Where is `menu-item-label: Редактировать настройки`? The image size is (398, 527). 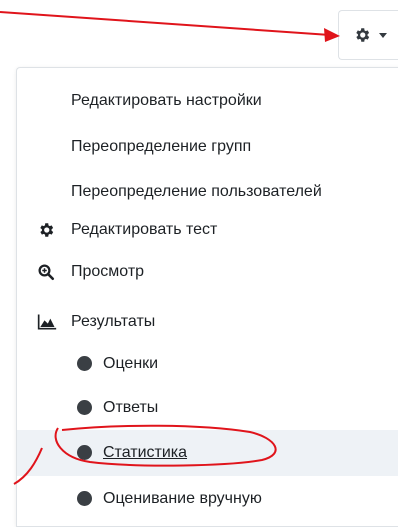
menu-item-label: Редактировать настройки is located at coordinates (166, 100).